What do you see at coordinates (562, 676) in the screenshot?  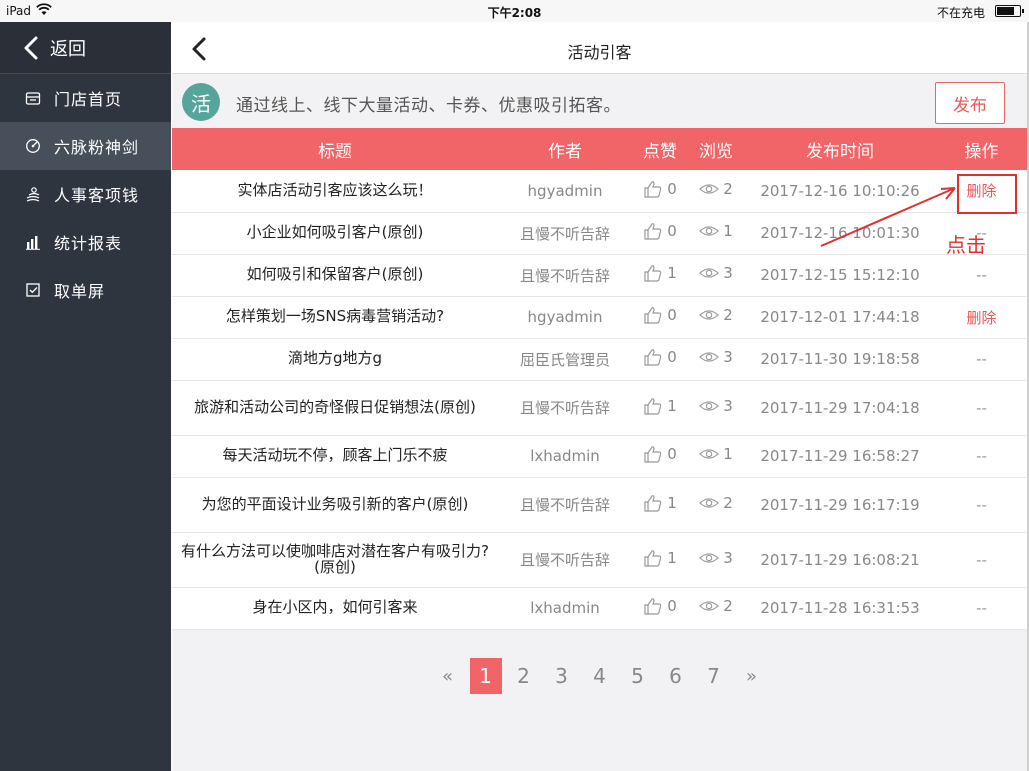 I see `page-button-3: 3` at bounding box center [562, 676].